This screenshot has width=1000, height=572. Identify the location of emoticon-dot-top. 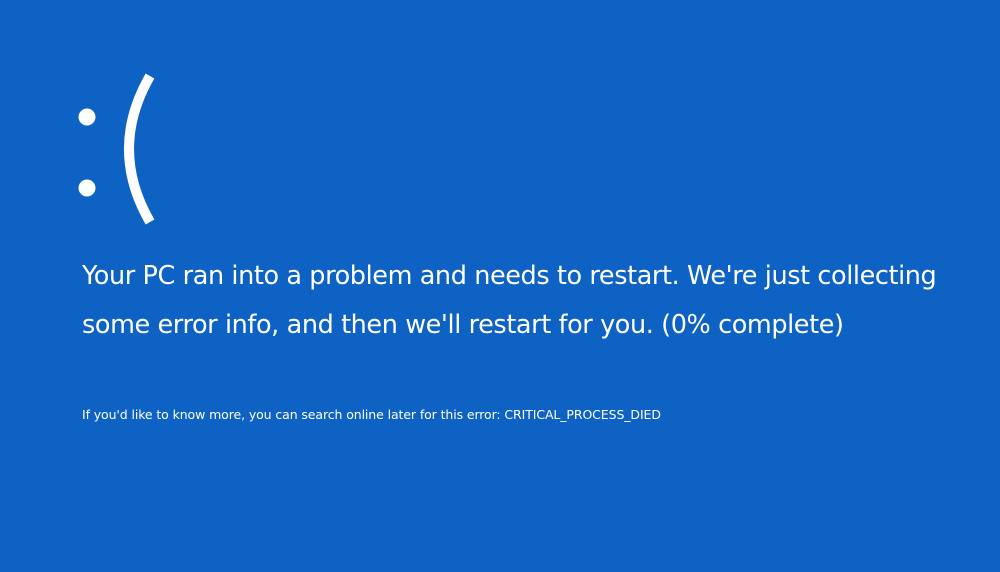
(87, 117).